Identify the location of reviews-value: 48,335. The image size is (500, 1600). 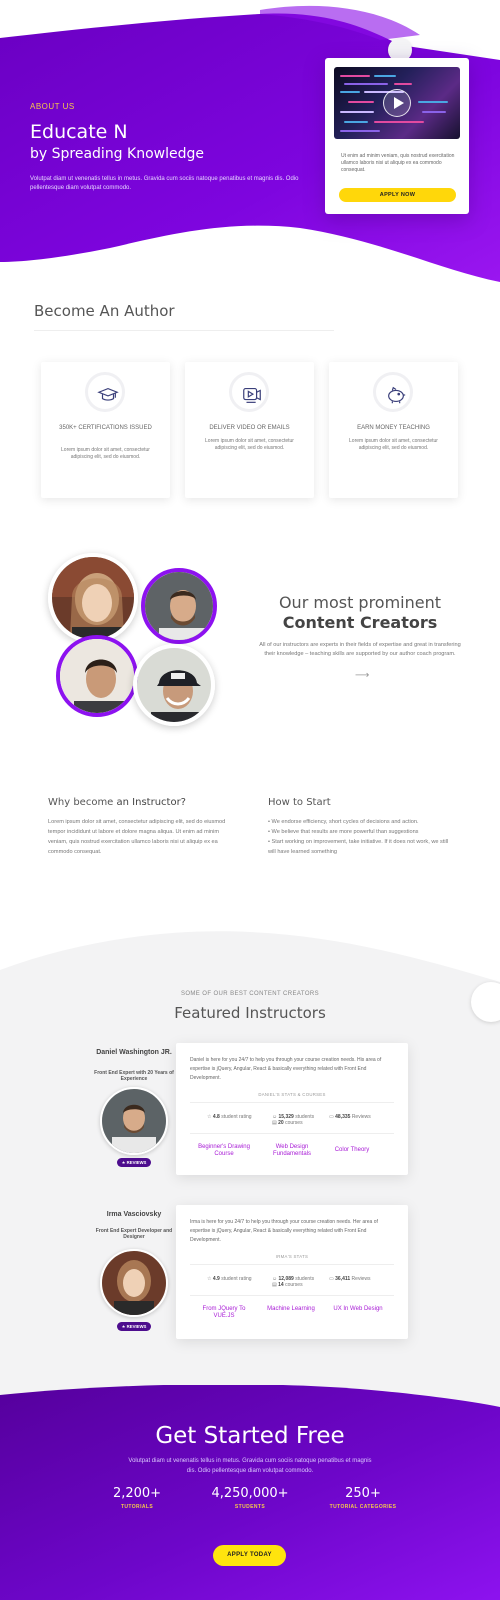
(343, 1117).